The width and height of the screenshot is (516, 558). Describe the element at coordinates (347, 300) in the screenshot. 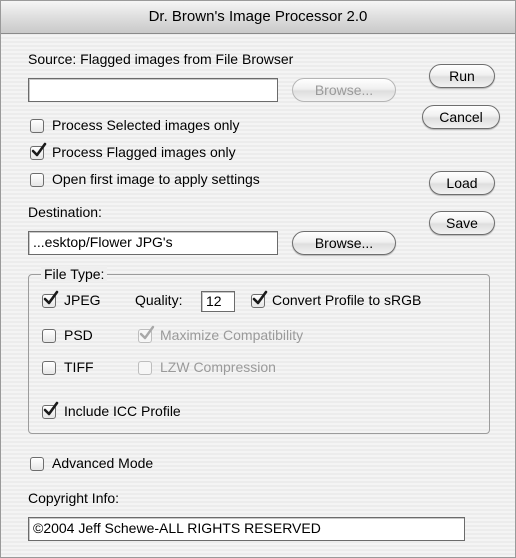

I see `convert-profile-label: Convert Profile to sRGB` at that location.